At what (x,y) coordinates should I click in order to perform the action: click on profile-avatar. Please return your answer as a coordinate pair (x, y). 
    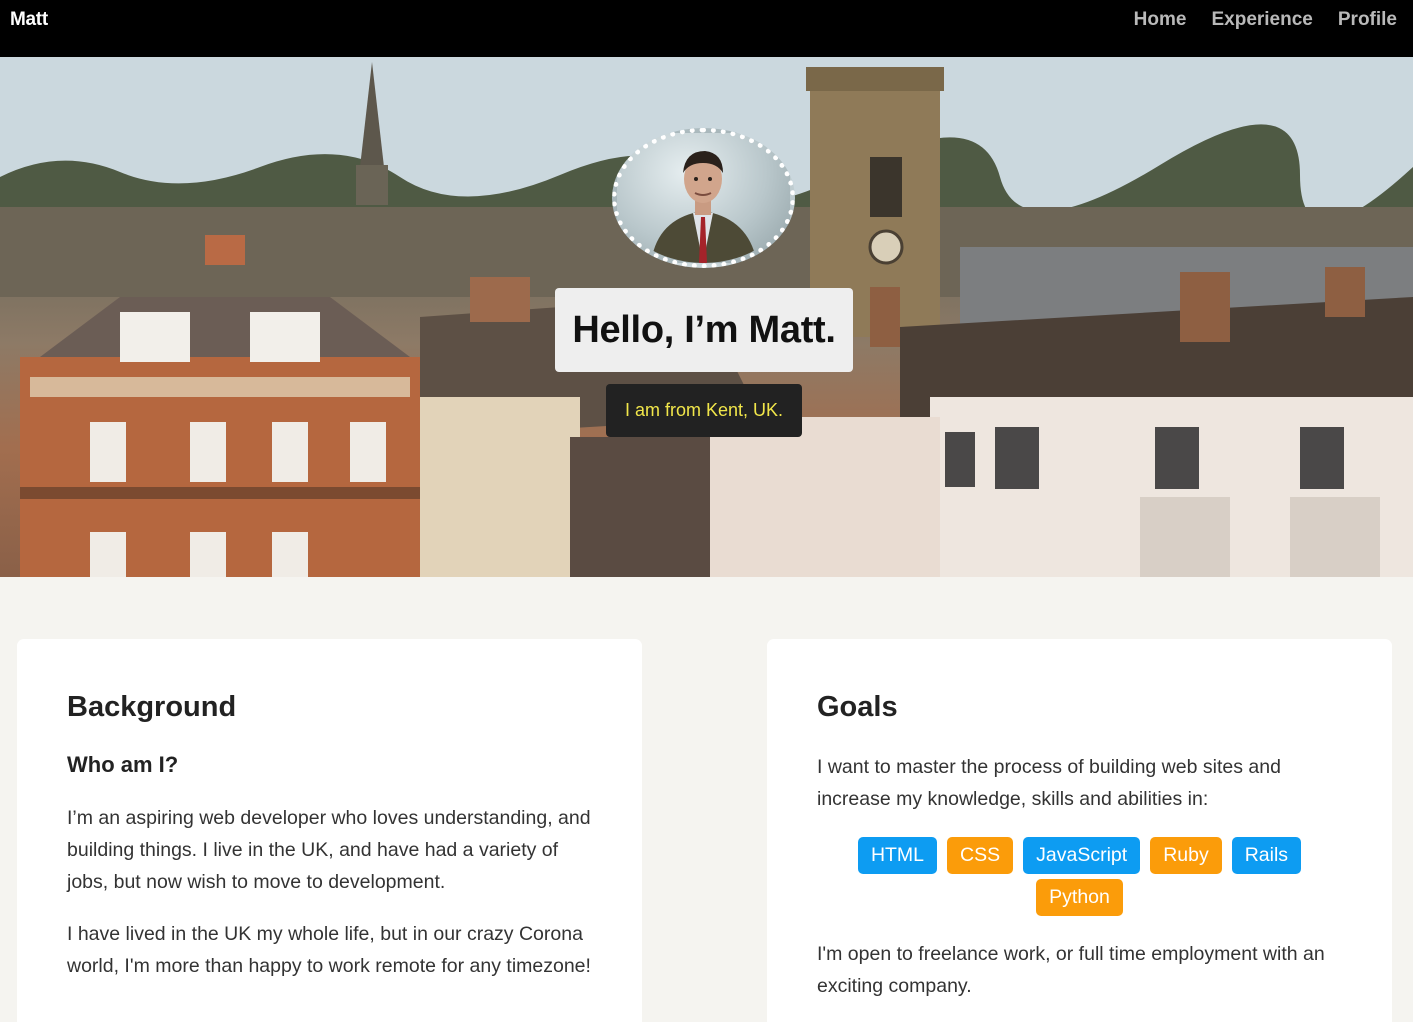
    Looking at the image, I should click on (703, 198).